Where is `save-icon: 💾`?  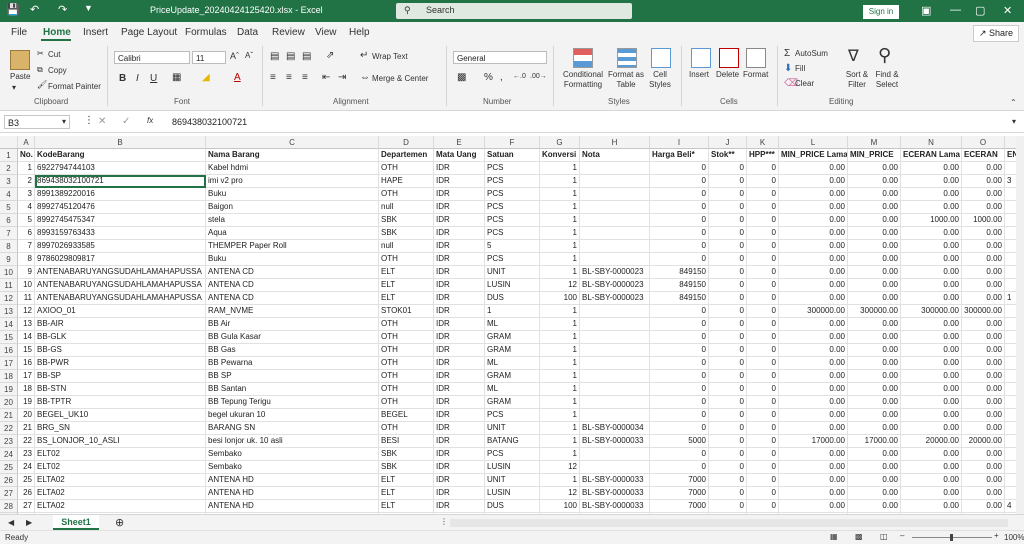
save-icon: 💾 is located at coordinates (13, 9).